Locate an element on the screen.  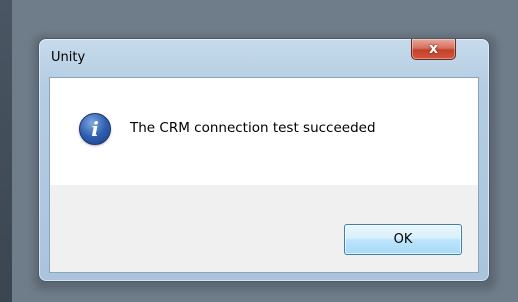
close-button: x is located at coordinates (433, 49).